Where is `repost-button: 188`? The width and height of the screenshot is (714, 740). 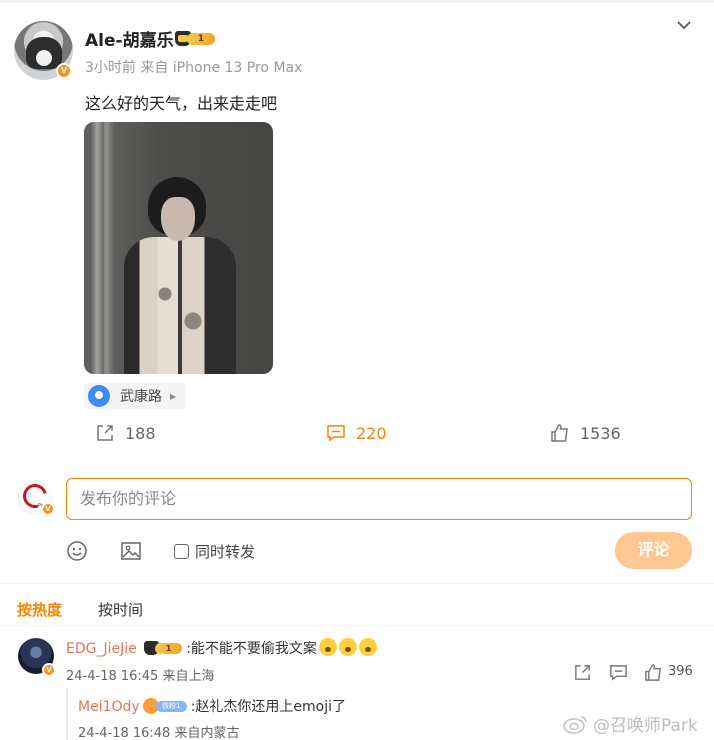
repost-button: 188 is located at coordinates (125, 433).